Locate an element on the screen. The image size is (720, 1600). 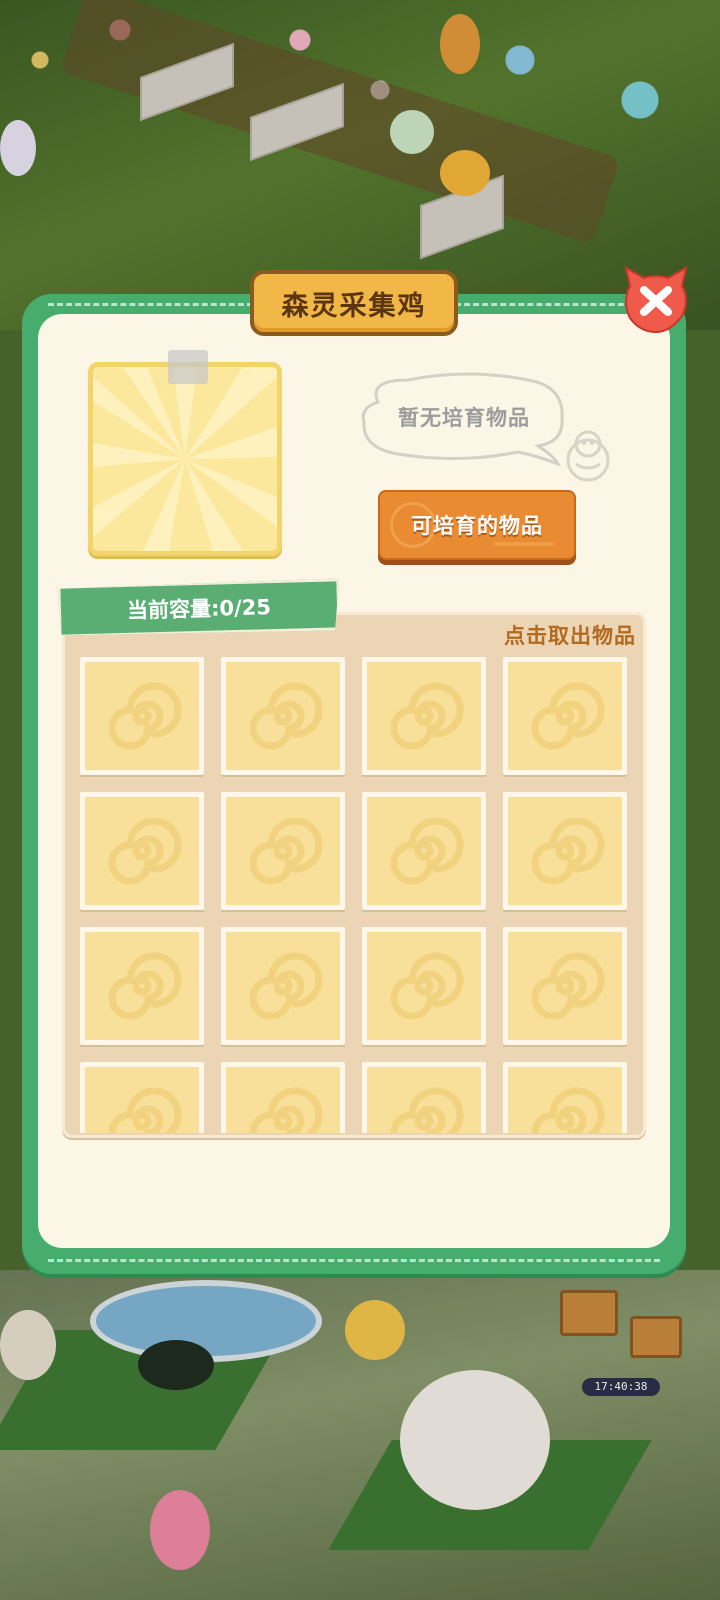
chick-icon is located at coordinates (588, 454).